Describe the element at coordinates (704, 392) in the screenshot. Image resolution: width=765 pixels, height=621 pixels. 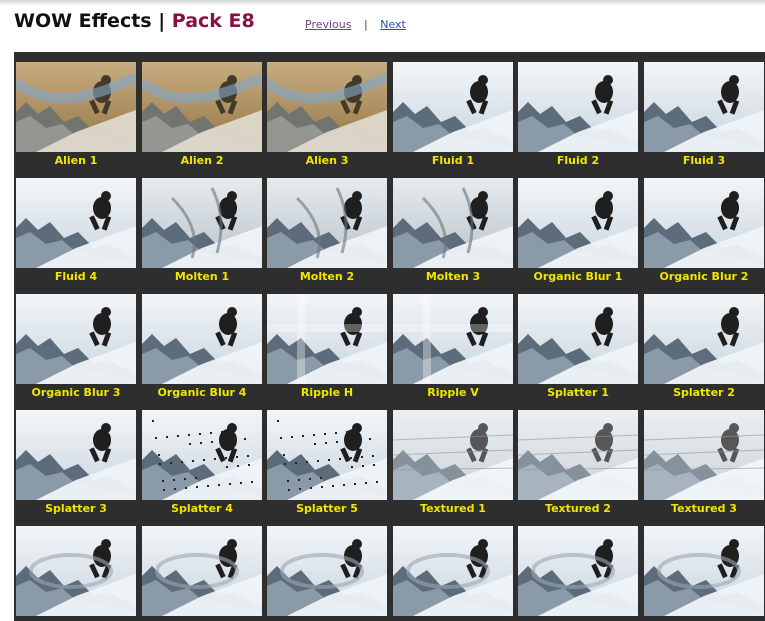
I see `effect-label: Splatter 2` at that location.